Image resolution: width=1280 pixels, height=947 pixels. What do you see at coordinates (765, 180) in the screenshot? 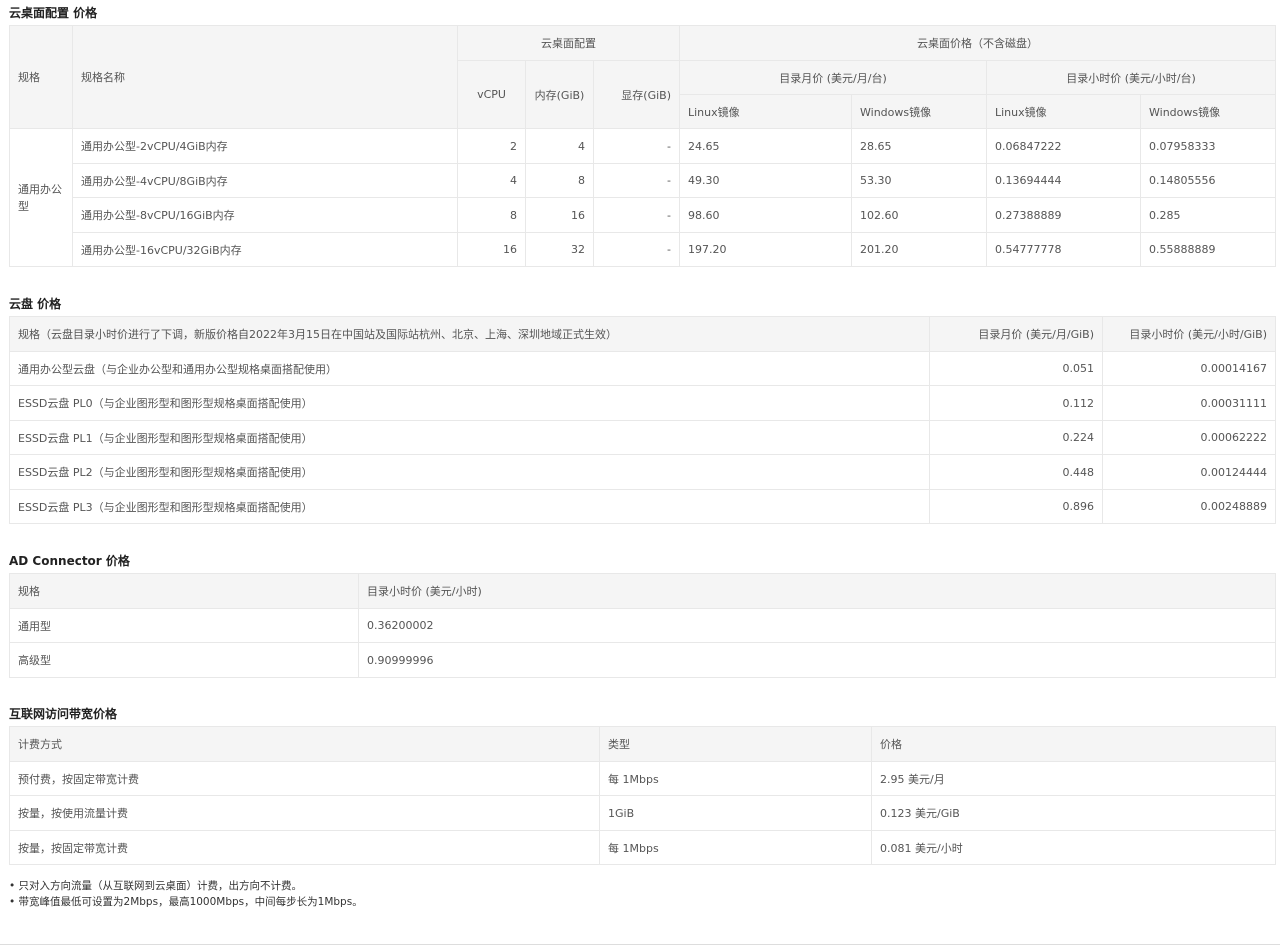
I see `monthly-linux-cell: 49.30` at bounding box center [765, 180].